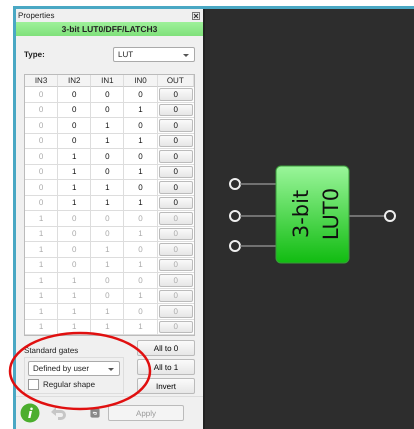  Describe the element at coordinates (41, 81) in the screenshot. I see `column-header: IN3` at that location.